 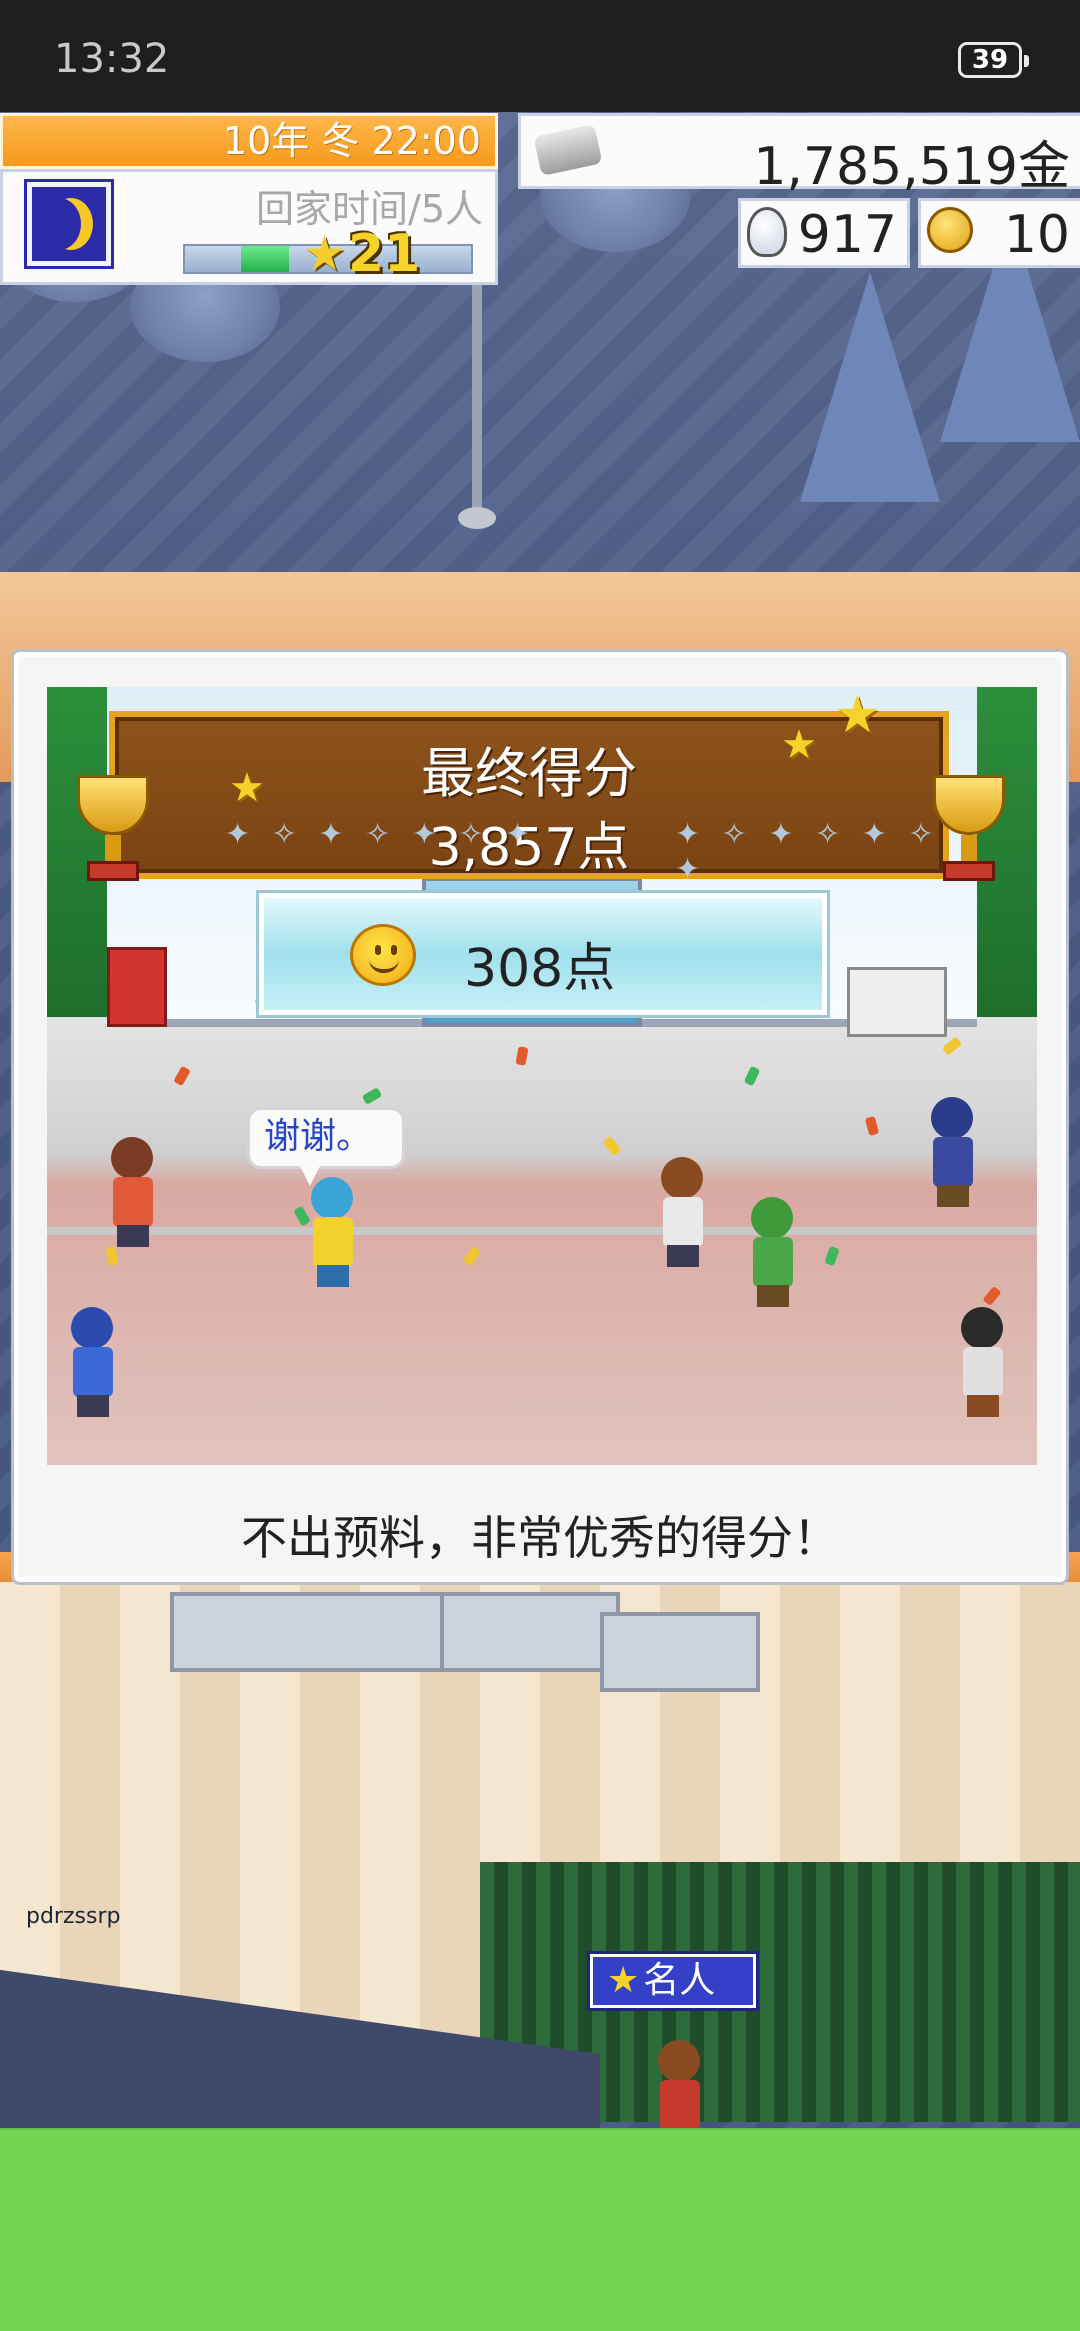 What do you see at coordinates (767, 232) in the screenshot?
I see `bulb-icon` at bounding box center [767, 232].